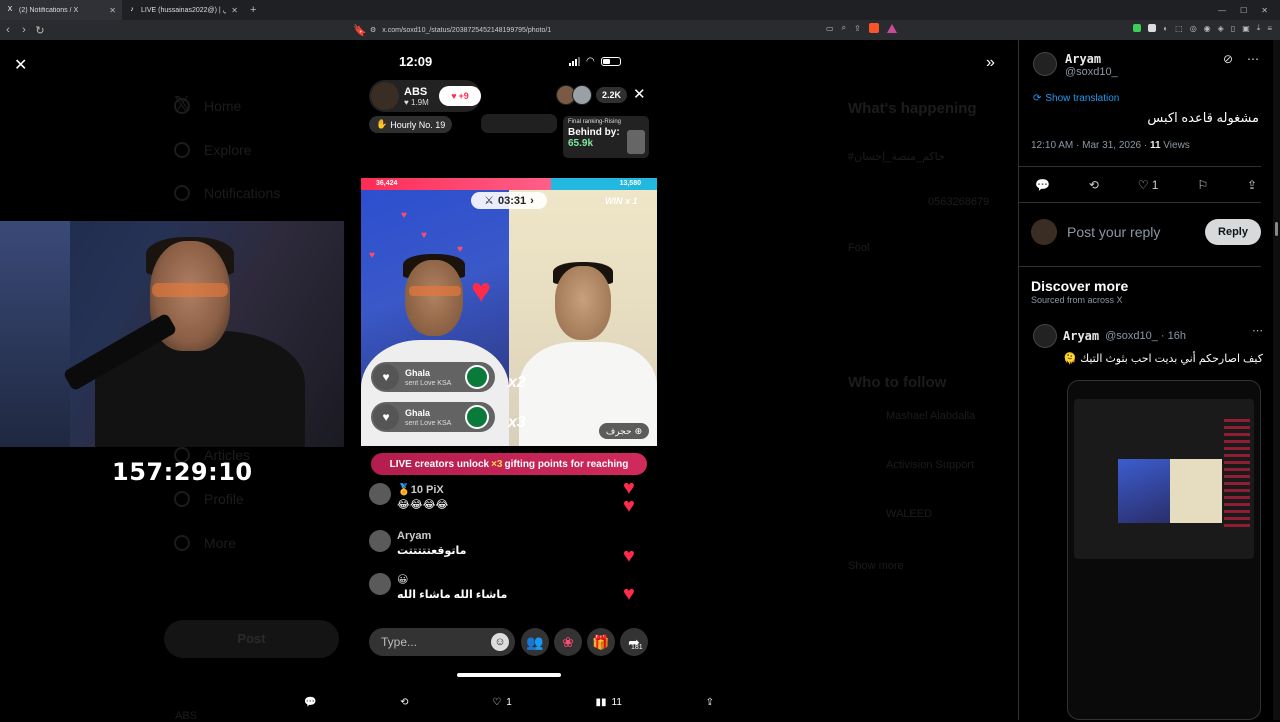 Image resolution: width=1280 pixels, height=722 pixels. What do you see at coordinates (830, 28) in the screenshot?
I see `cast-icon: ▭` at bounding box center [830, 28].